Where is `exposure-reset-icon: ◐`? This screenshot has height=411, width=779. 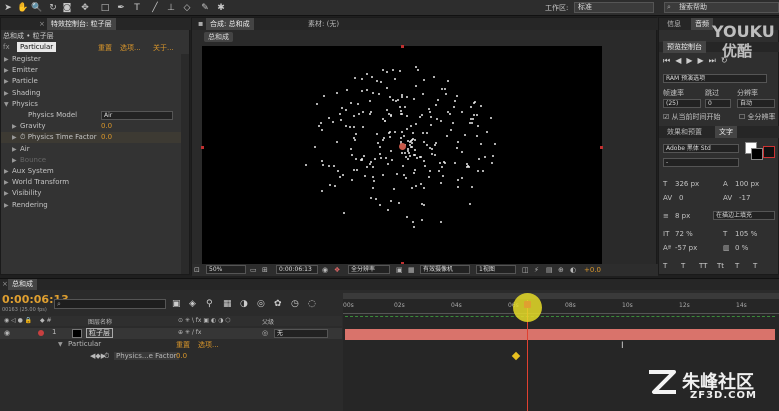
exposure-reset-icon: ◐ is located at coordinates (573, 270).